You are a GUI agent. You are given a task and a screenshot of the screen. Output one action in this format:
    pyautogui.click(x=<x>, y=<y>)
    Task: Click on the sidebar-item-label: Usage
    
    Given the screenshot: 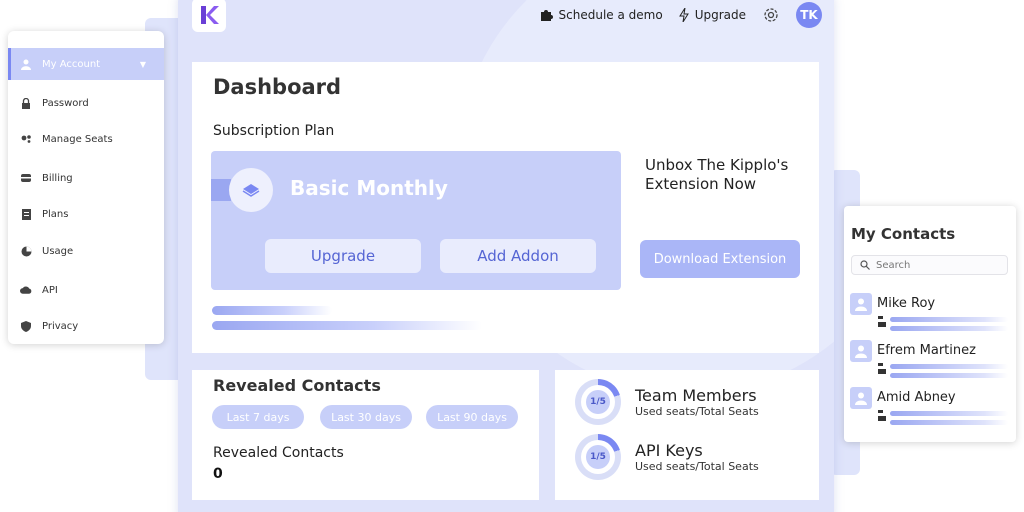 What is the action you would take?
    pyautogui.click(x=58, y=251)
    